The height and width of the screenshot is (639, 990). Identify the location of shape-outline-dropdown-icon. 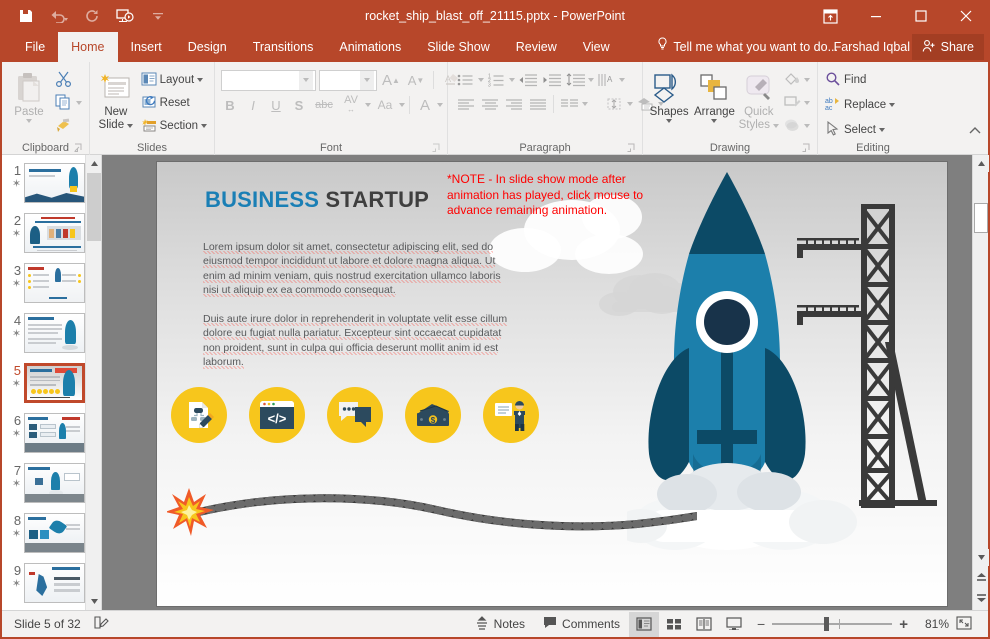
(807, 103).